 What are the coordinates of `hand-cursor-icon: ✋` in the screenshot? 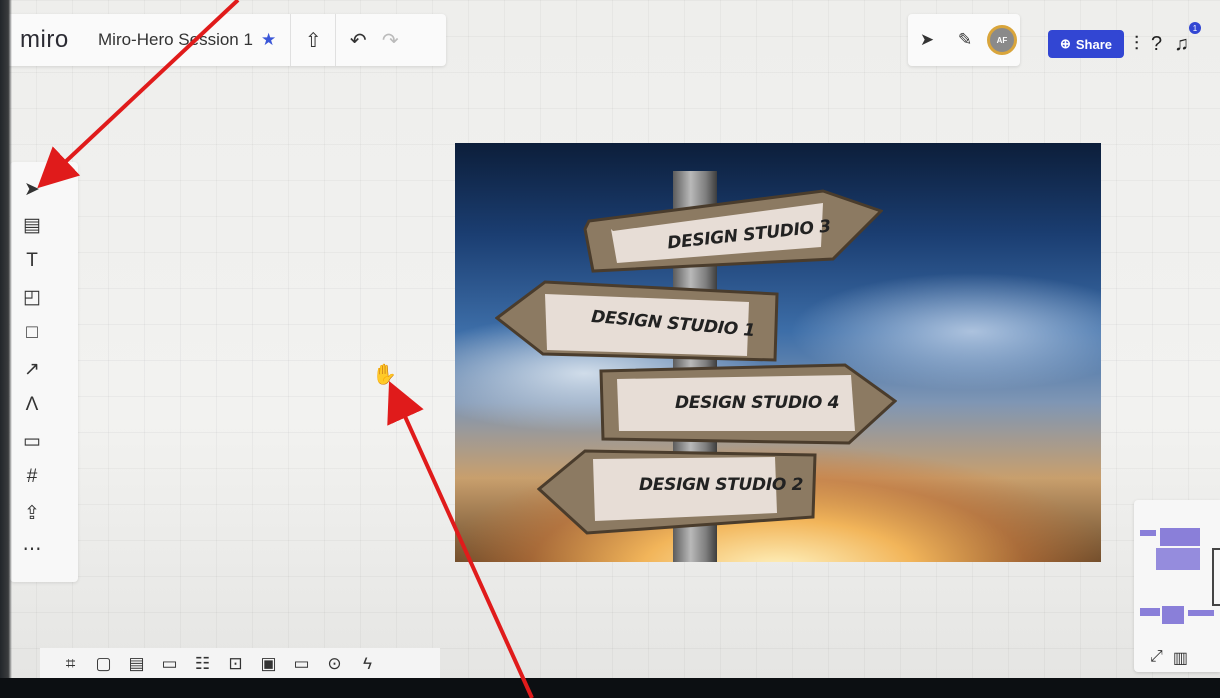 It's located at (384, 375).